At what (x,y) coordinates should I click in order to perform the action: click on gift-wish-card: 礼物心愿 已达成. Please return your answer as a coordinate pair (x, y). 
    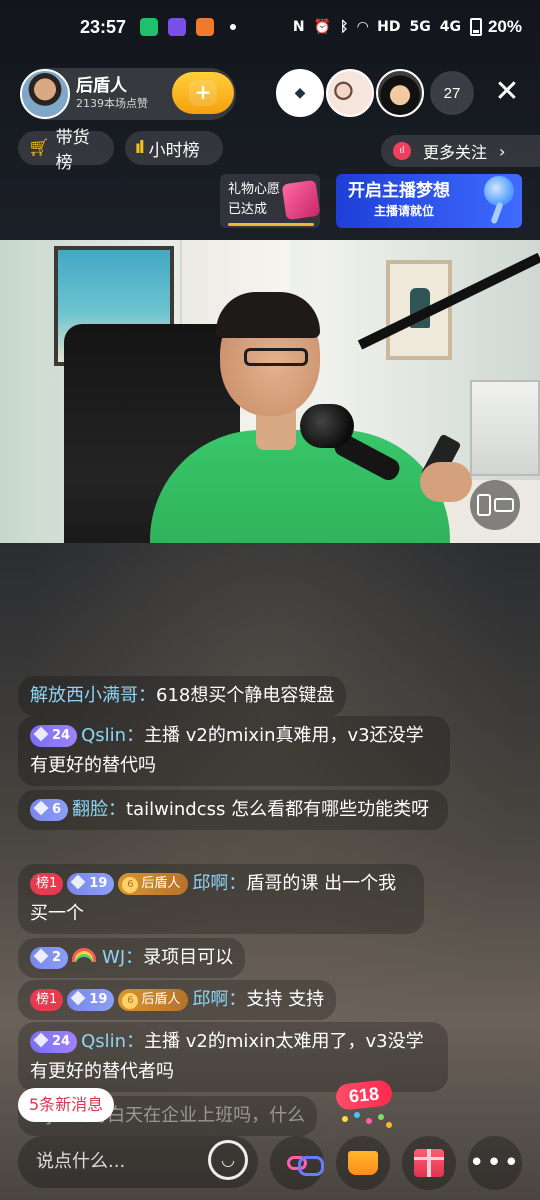
    Looking at the image, I should click on (270, 201).